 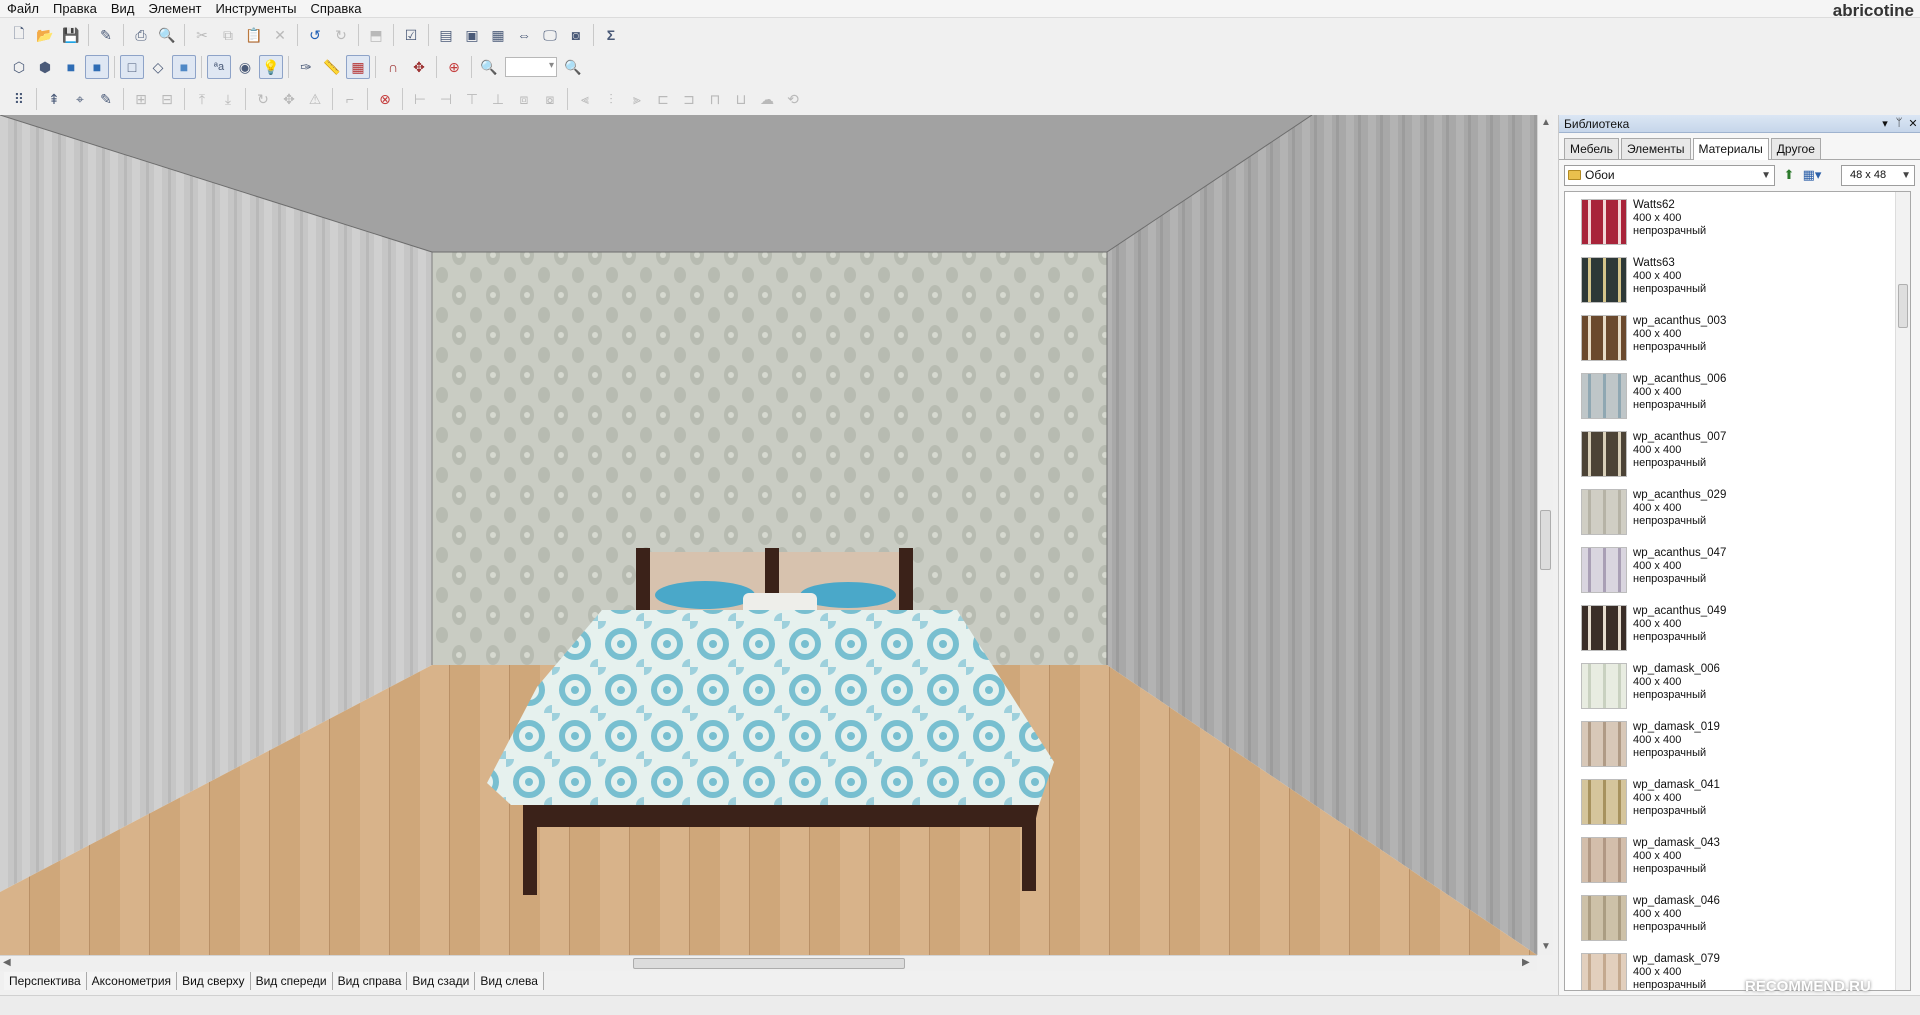 I want to click on scroll-down-icon: ▼, so click(x=1546, y=946).